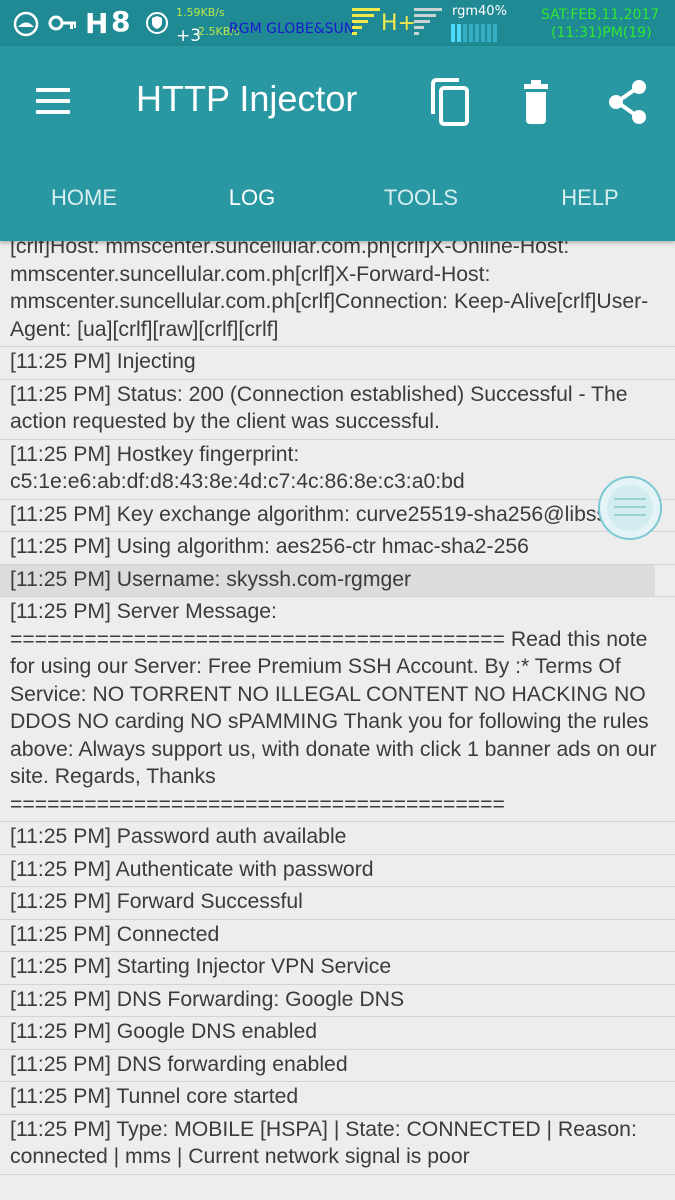 This screenshot has width=675, height=1200. I want to click on tab-bar: HOME LOG TOOLS HELP, so click(337, 199).